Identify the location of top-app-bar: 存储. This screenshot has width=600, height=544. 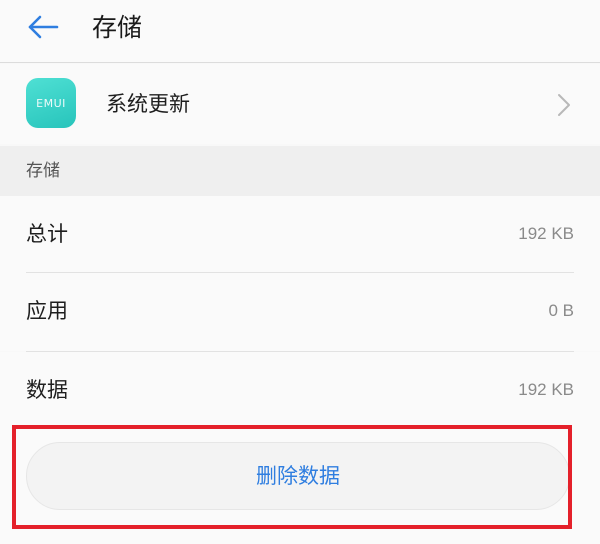
(300, 31).